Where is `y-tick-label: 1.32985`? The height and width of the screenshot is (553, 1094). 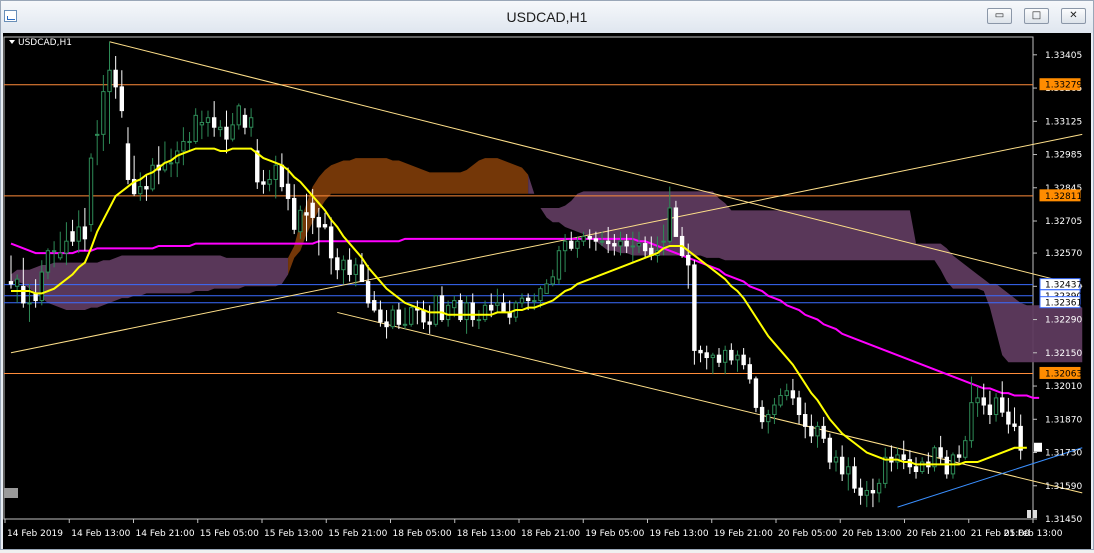 y-tick-label: 1.32985 is located at coordinates (1063, 156).